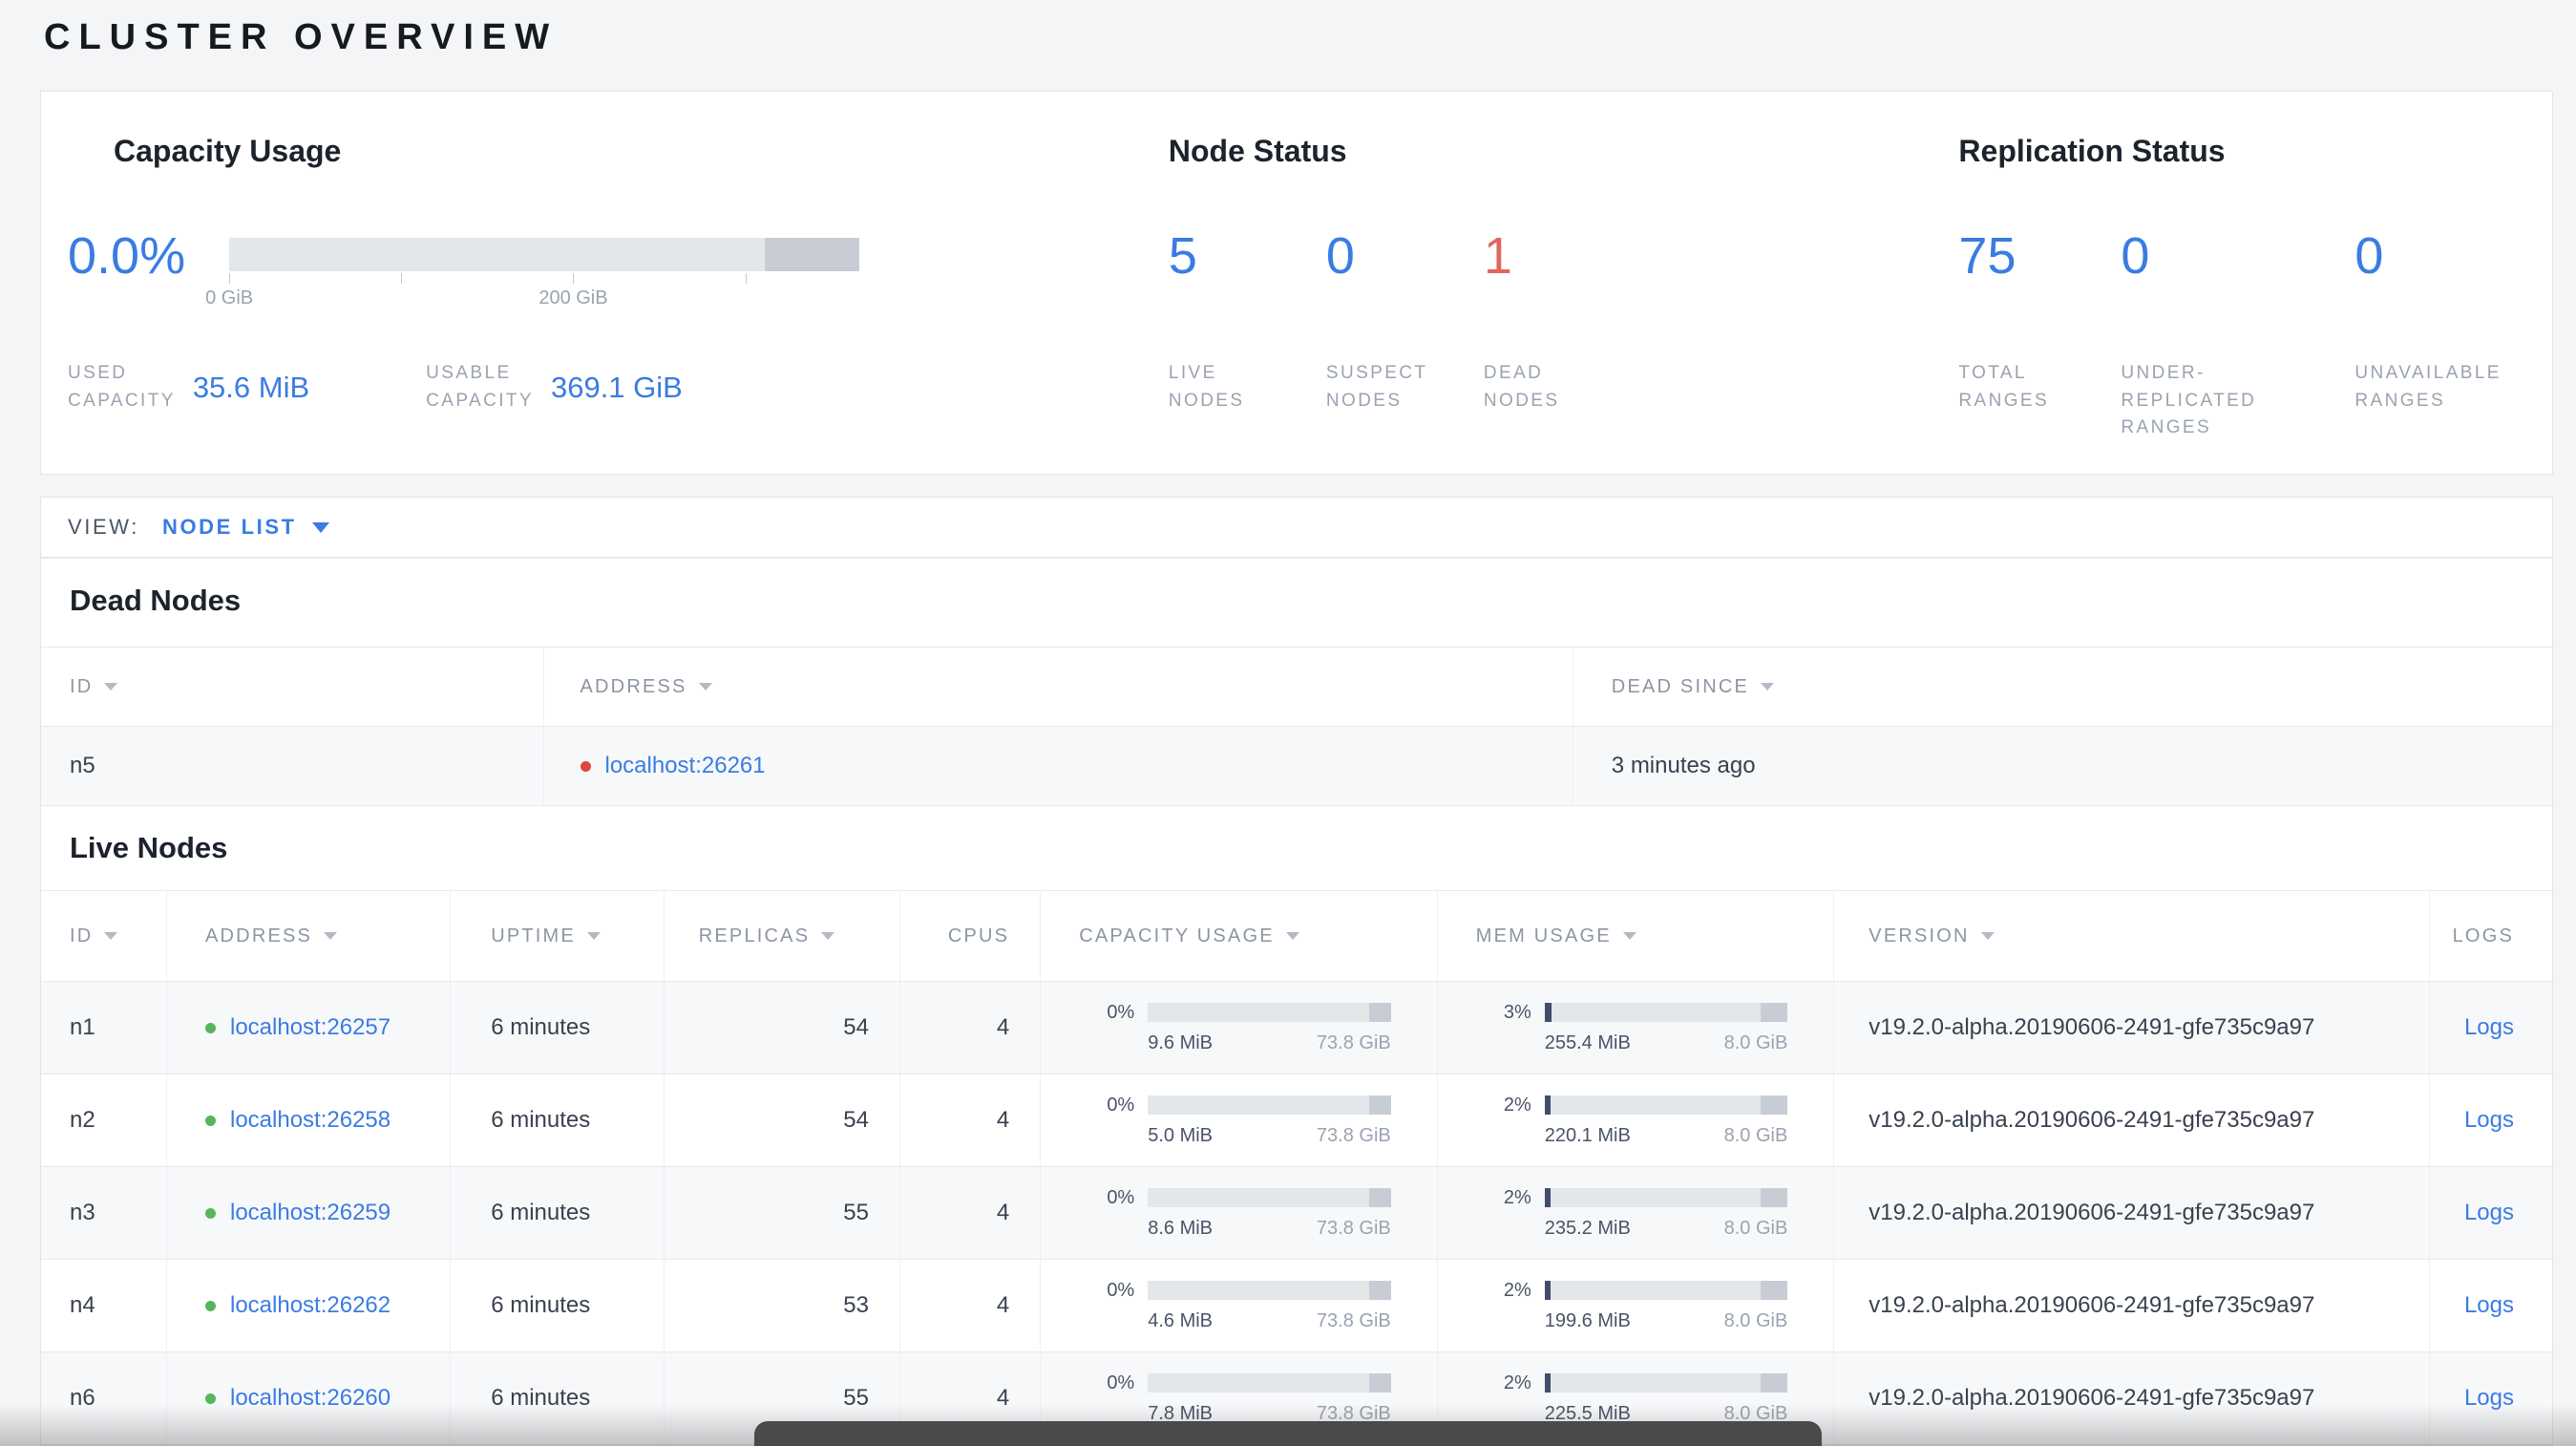 This screenshot has height=1446, width=2576. Describe the element at coordinates (1239, 1027) in the screenshot. I see `capacity-usage-cell: 0% 9.6 MiB 73.8 GiB` at that location.